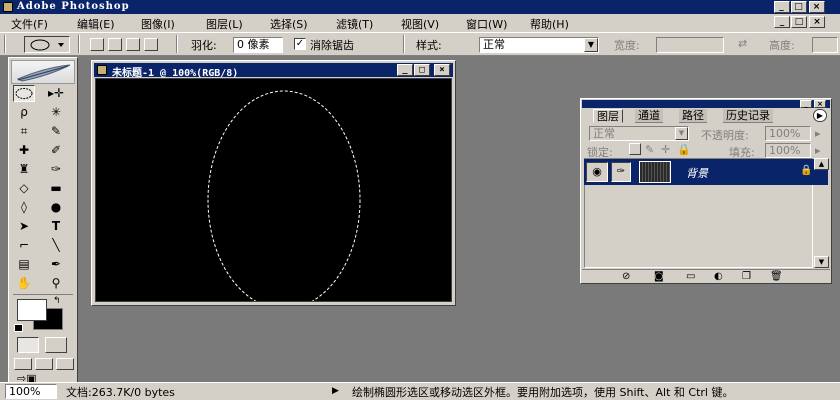  What do you see at coordinates (799, 22) in the screenshot?
I see `doc-restore-button: □` at bounding box center [799, 22].